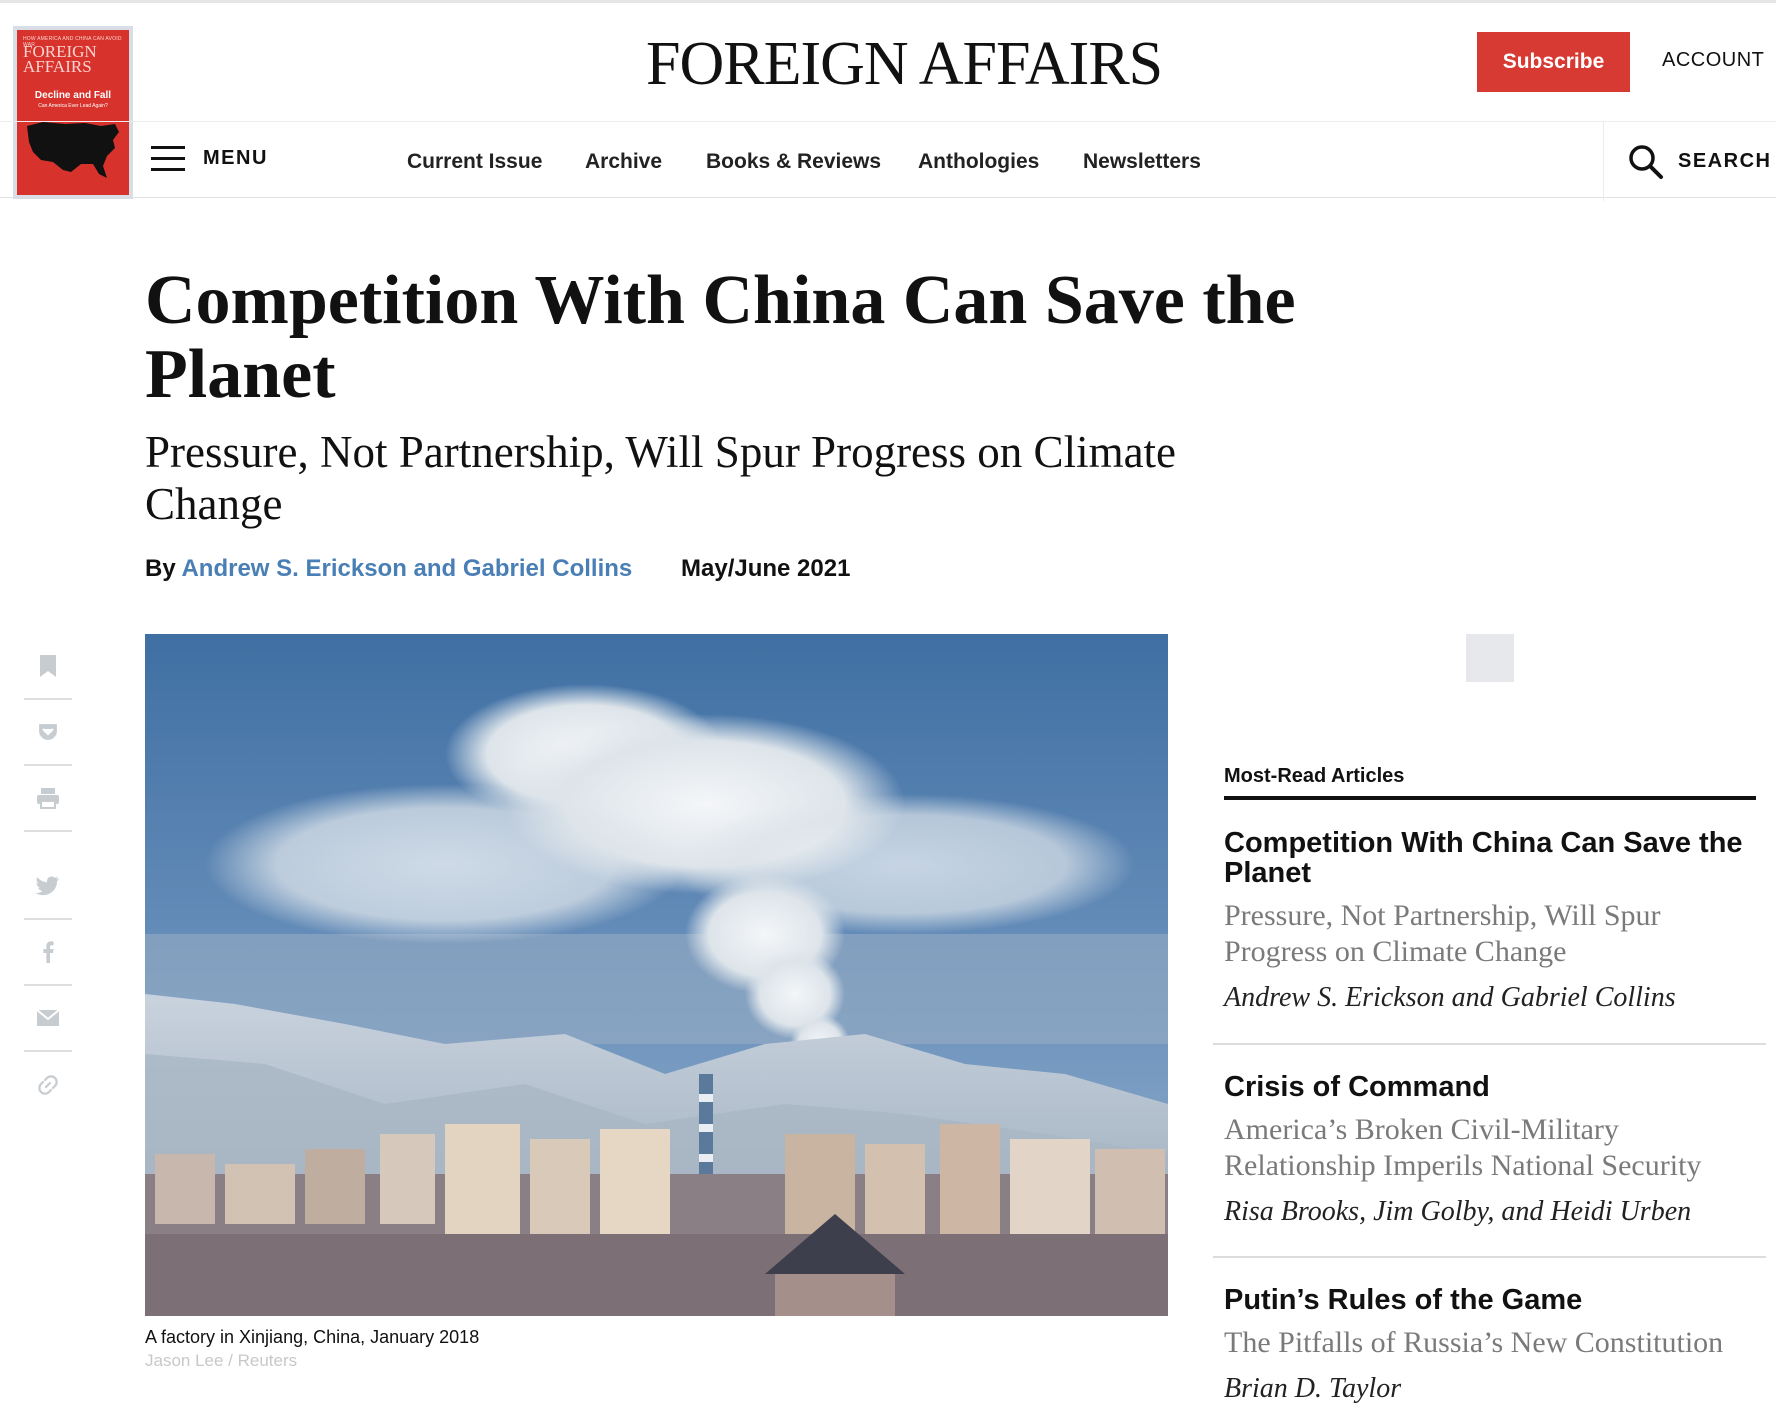 The image size is (1776, 1412). I want to click on twitter-icon, so click(47, 886).